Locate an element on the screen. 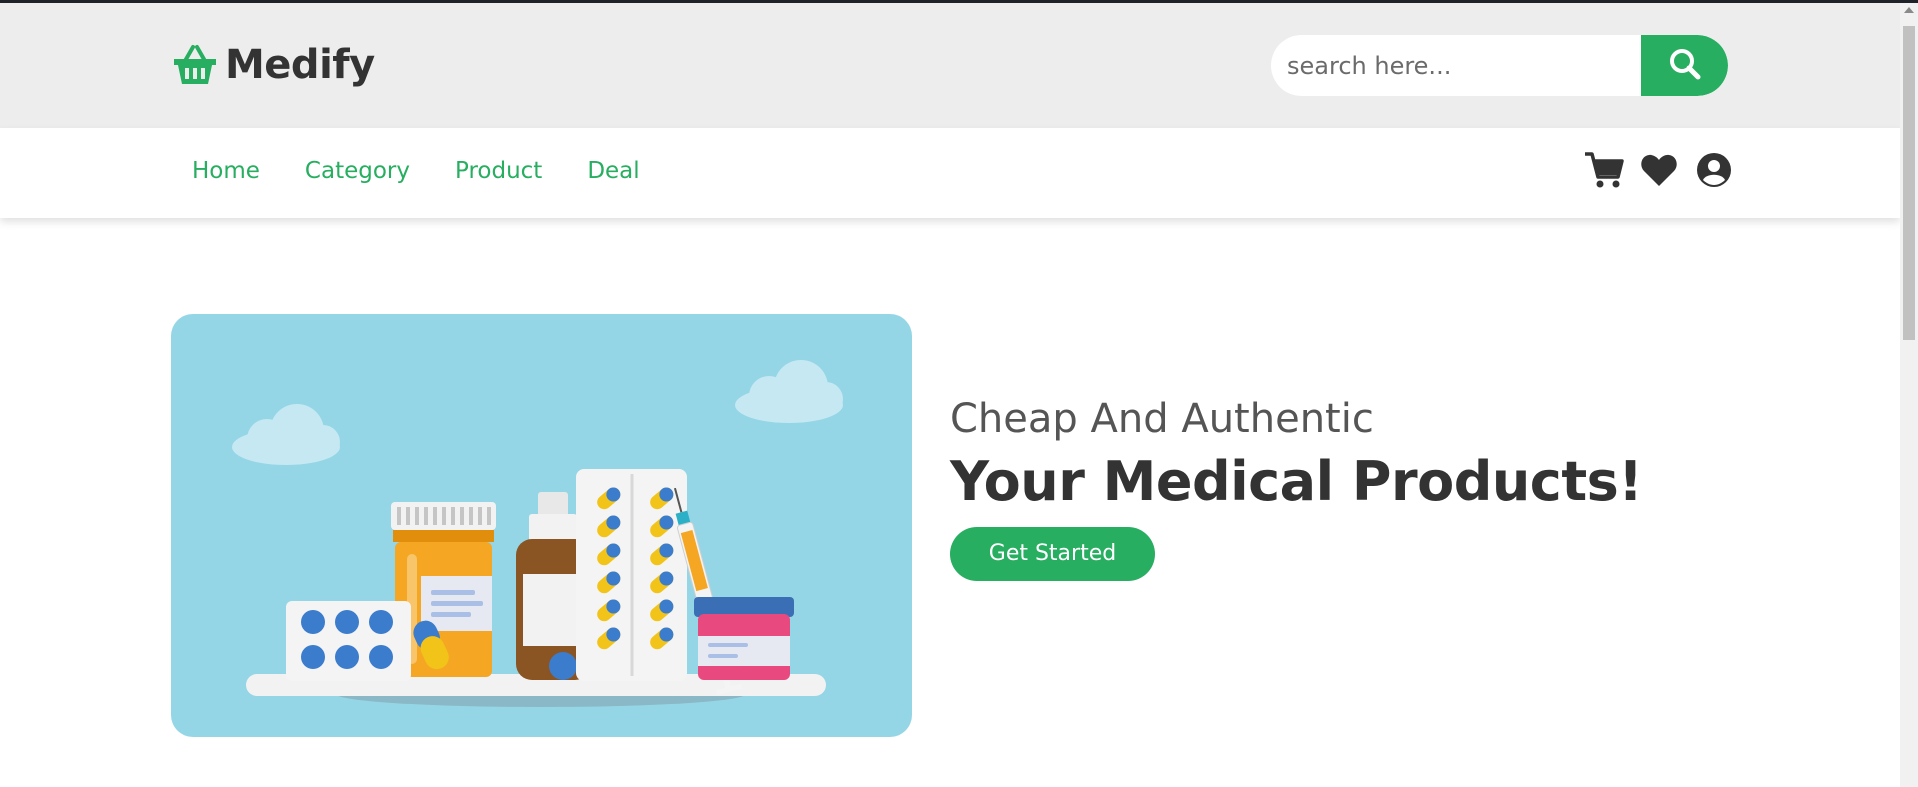  nav-category: Category is located at coordinates (357, 171).